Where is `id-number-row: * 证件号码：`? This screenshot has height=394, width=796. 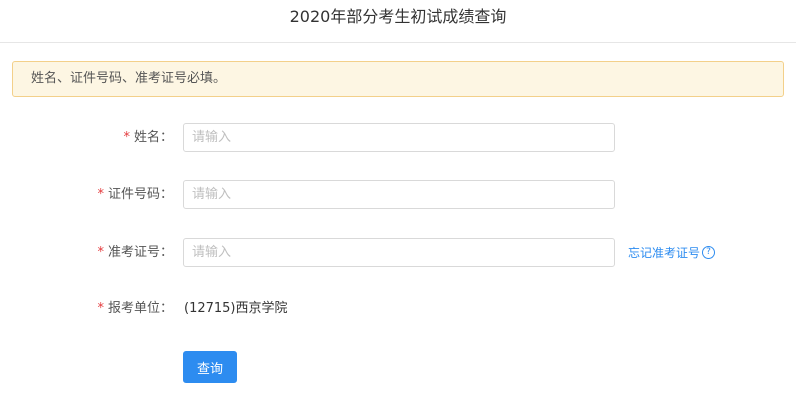
id-number-row: * 证件号码： is located at coordinates (398, 195).